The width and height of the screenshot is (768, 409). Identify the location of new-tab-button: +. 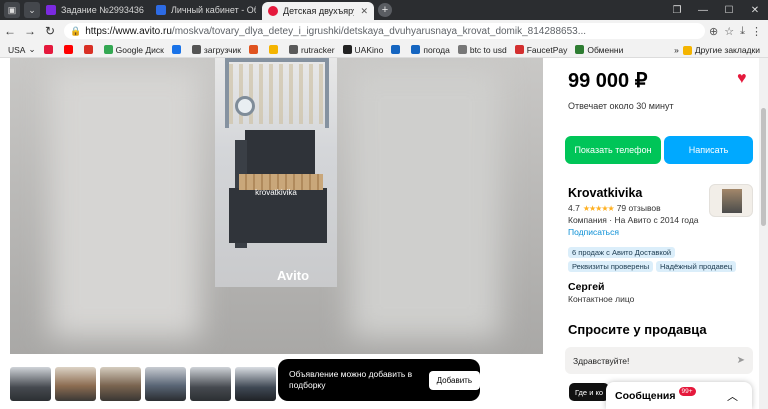
(385, 10).